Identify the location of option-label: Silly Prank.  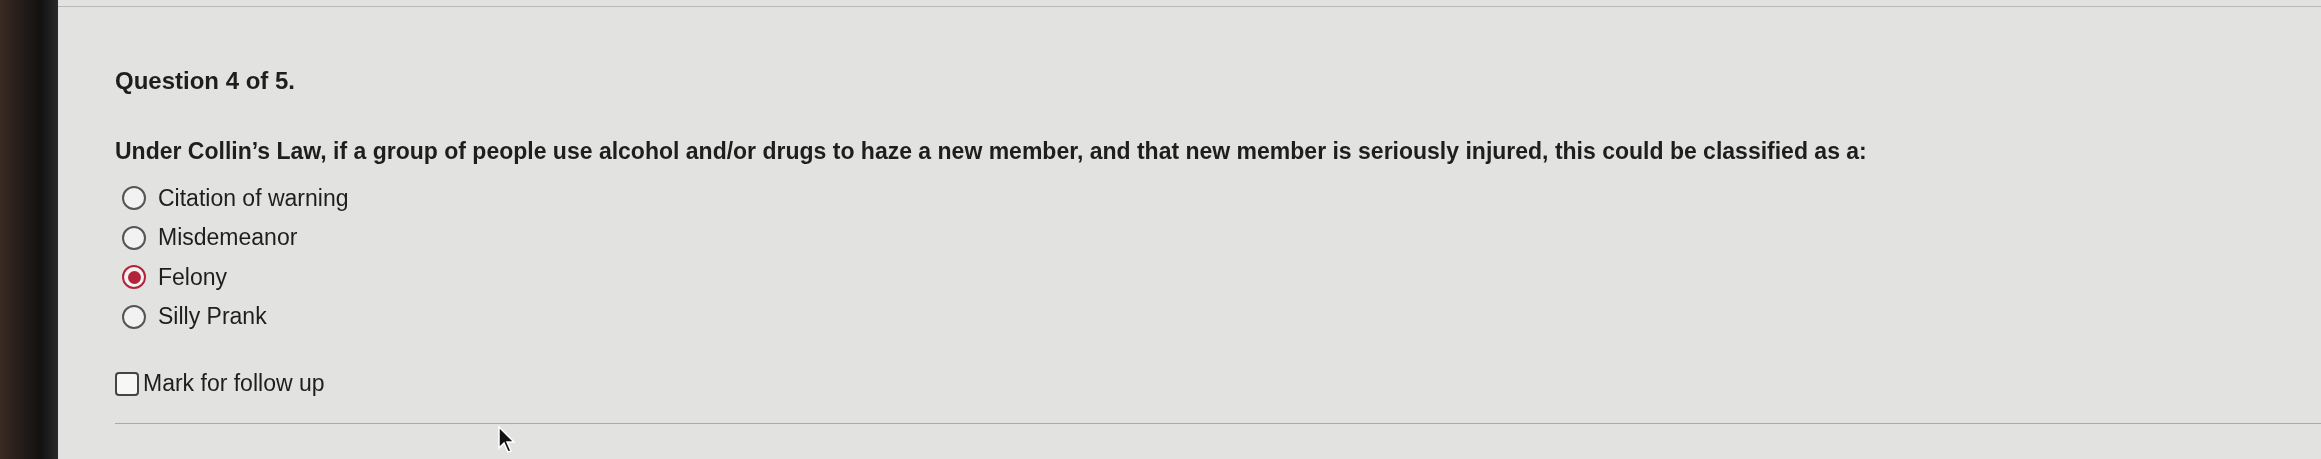
(212, 316).